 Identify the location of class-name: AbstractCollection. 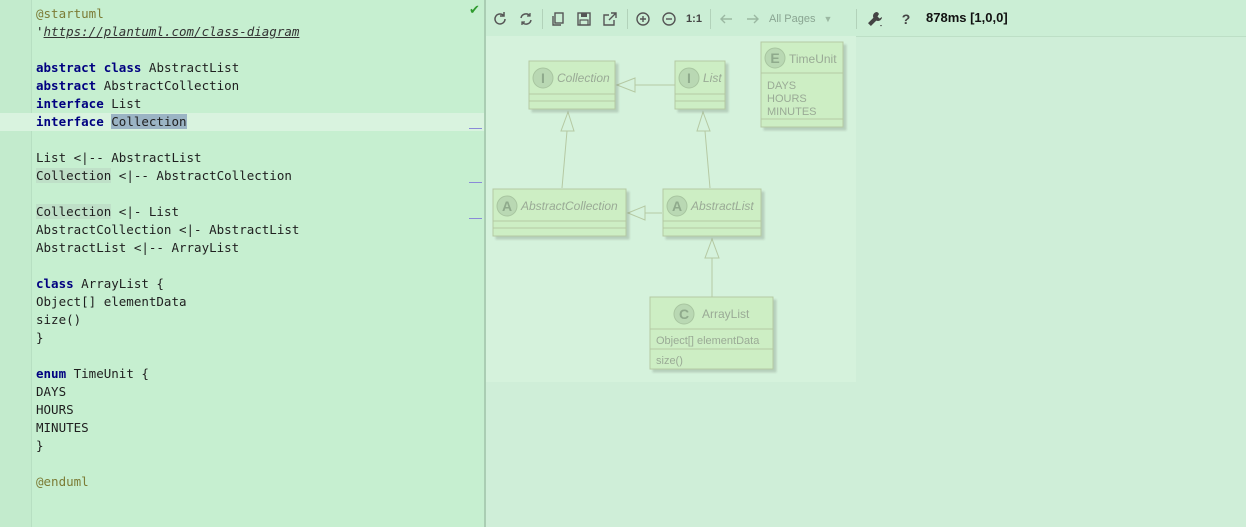
(569, 206).